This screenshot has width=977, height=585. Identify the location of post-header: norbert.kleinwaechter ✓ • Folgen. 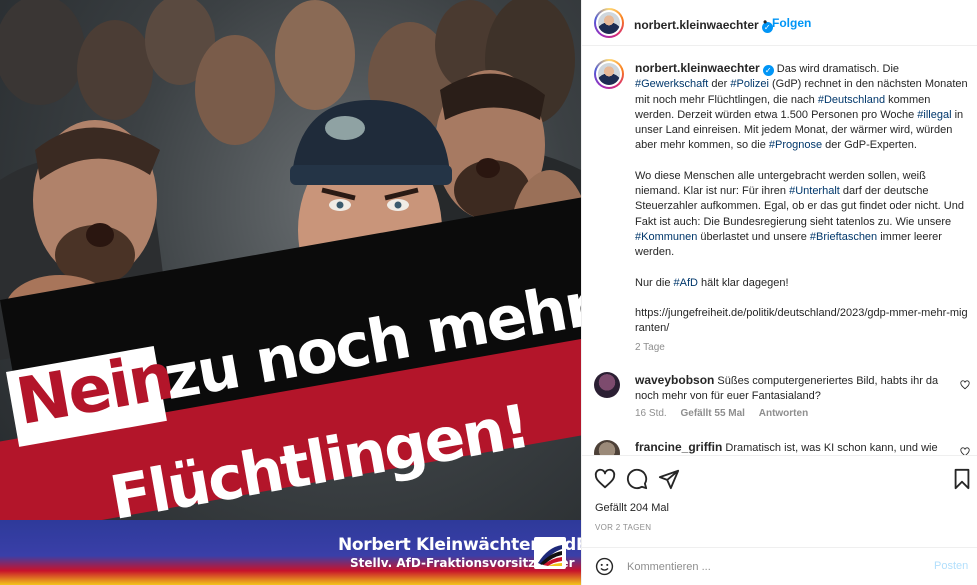
(779, 23).